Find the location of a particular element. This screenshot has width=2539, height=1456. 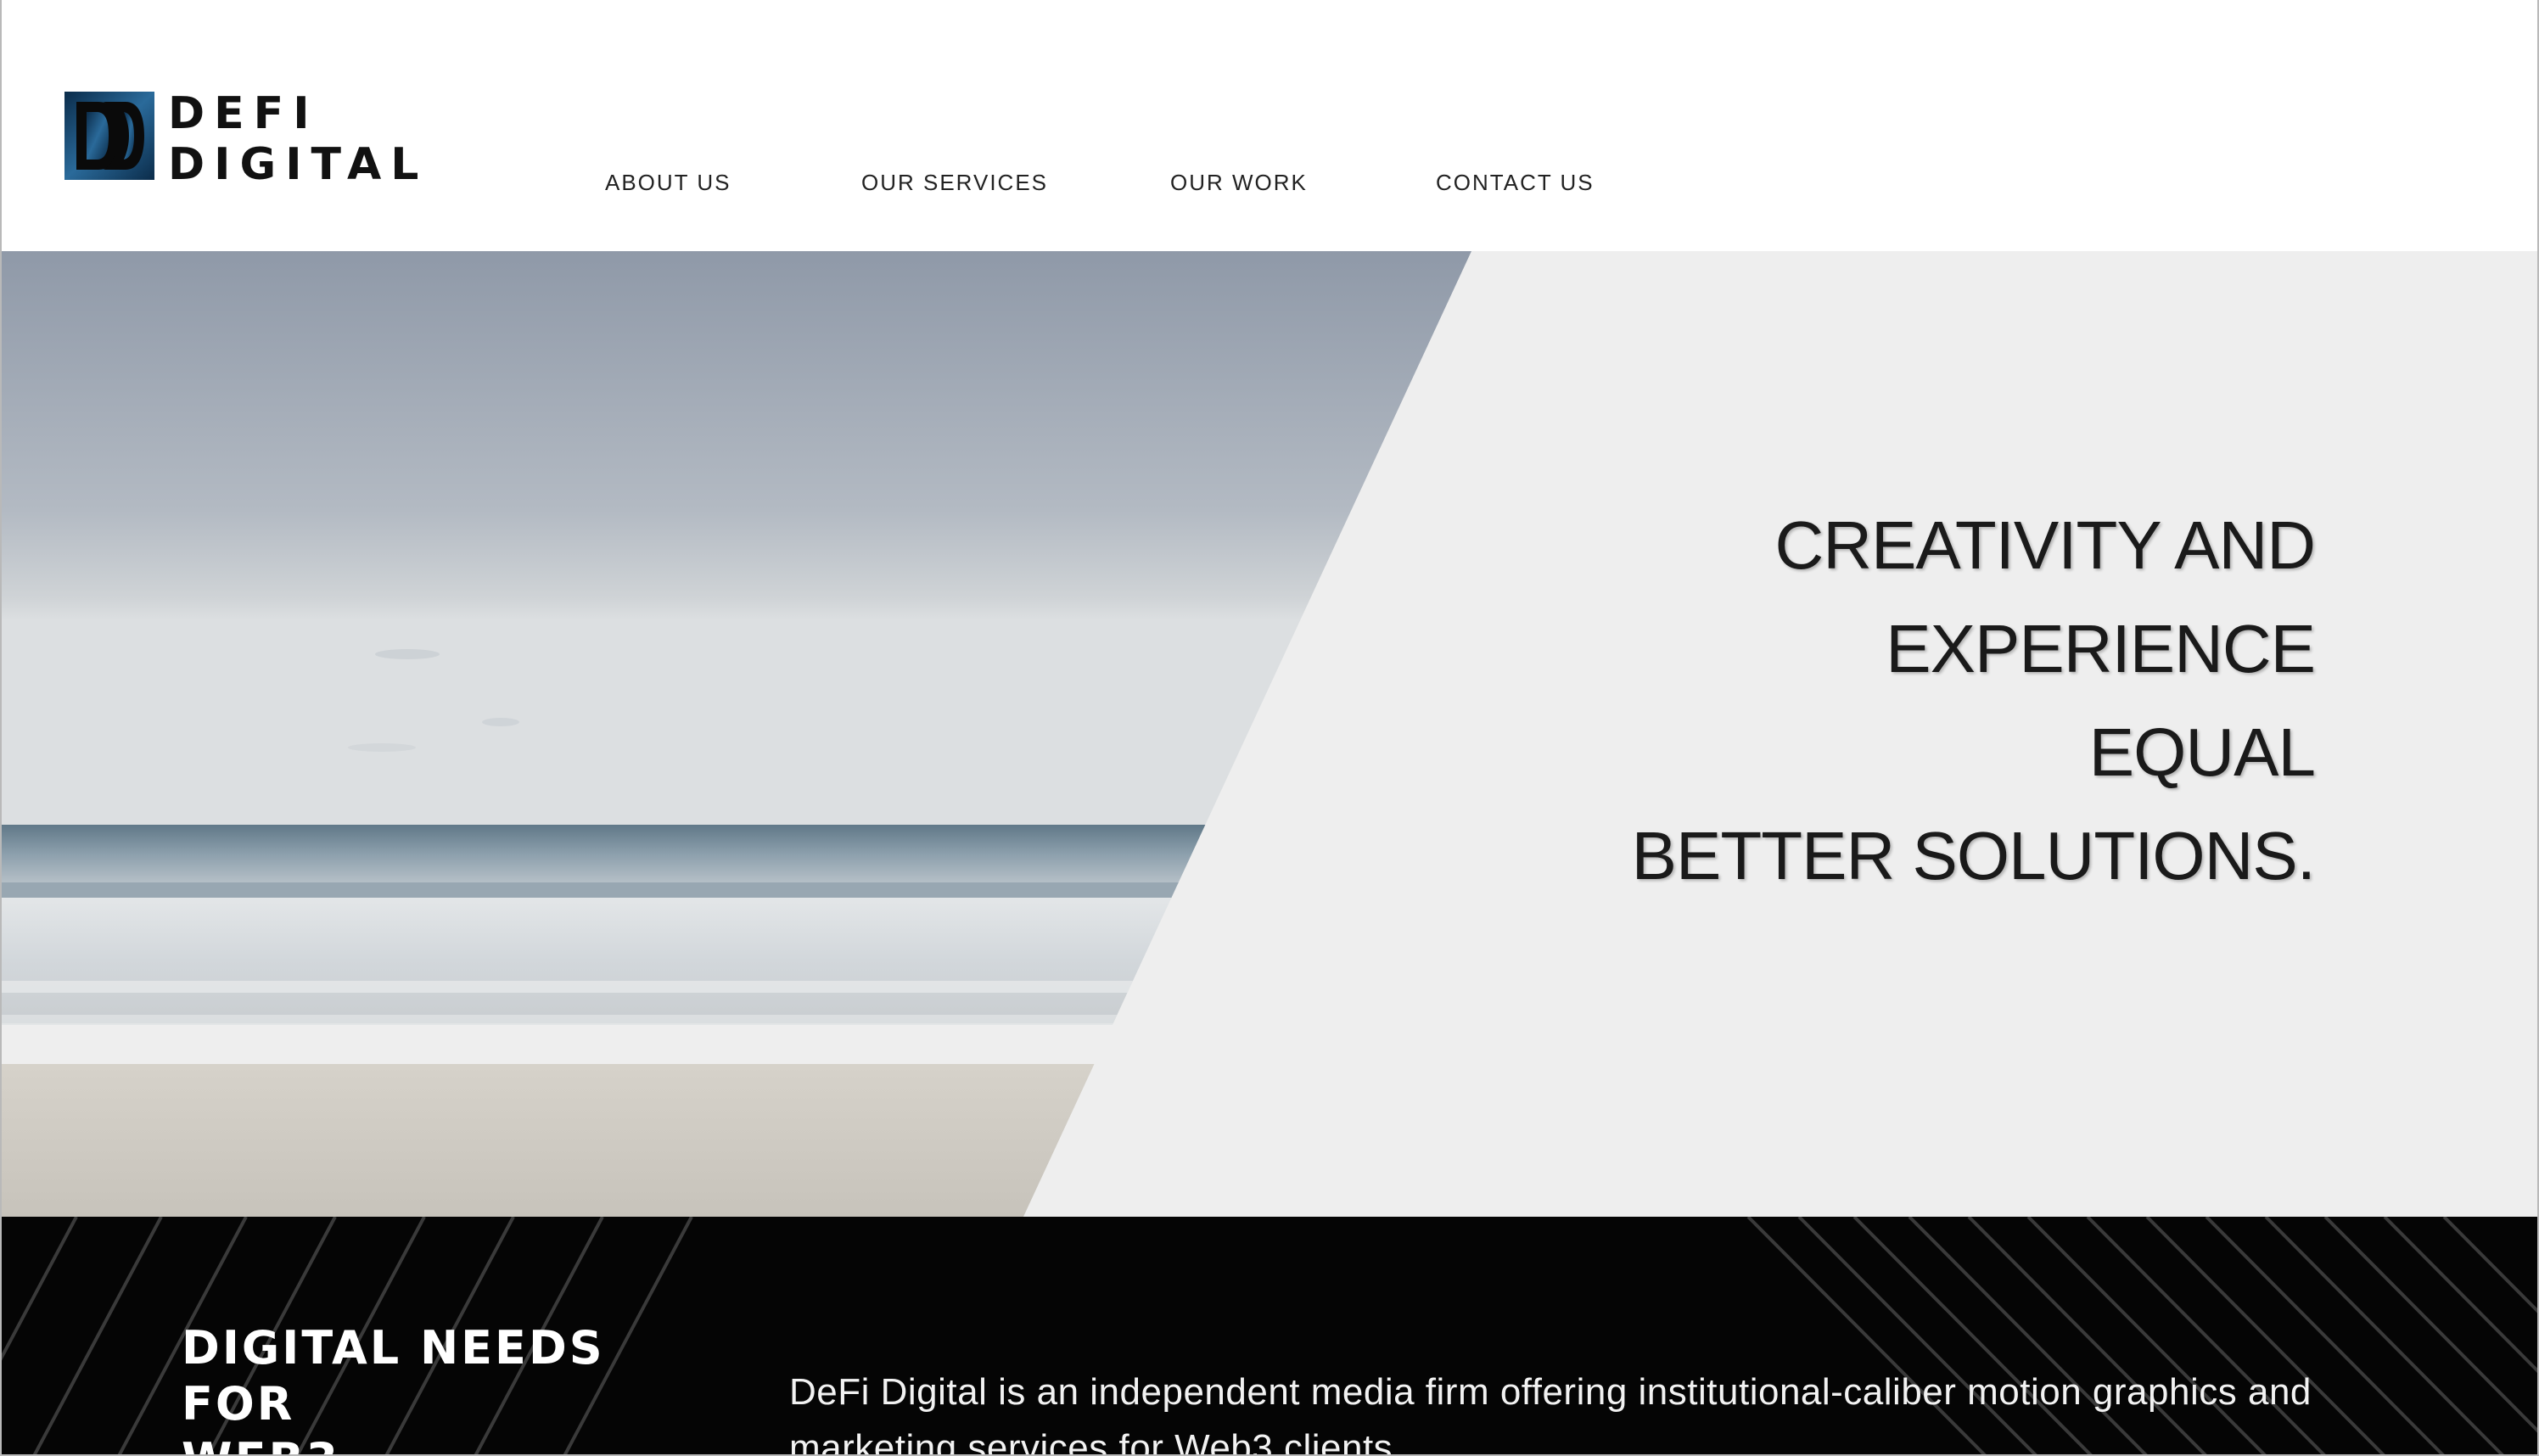

nav-our-work: OUR WORK is located at coordinates (1239, 183).